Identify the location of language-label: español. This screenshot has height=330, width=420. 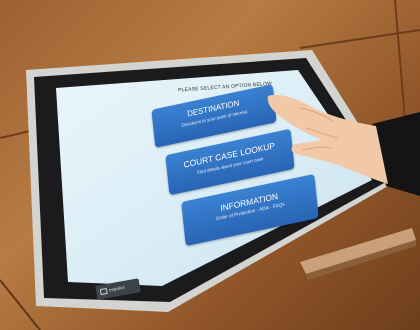
(117, 288).